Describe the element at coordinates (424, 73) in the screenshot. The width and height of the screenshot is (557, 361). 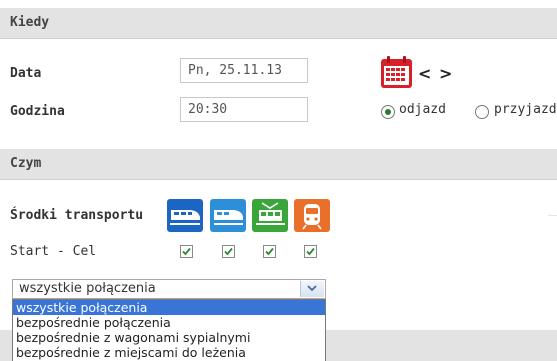
I see `prev-day-arrow: <` at that location.